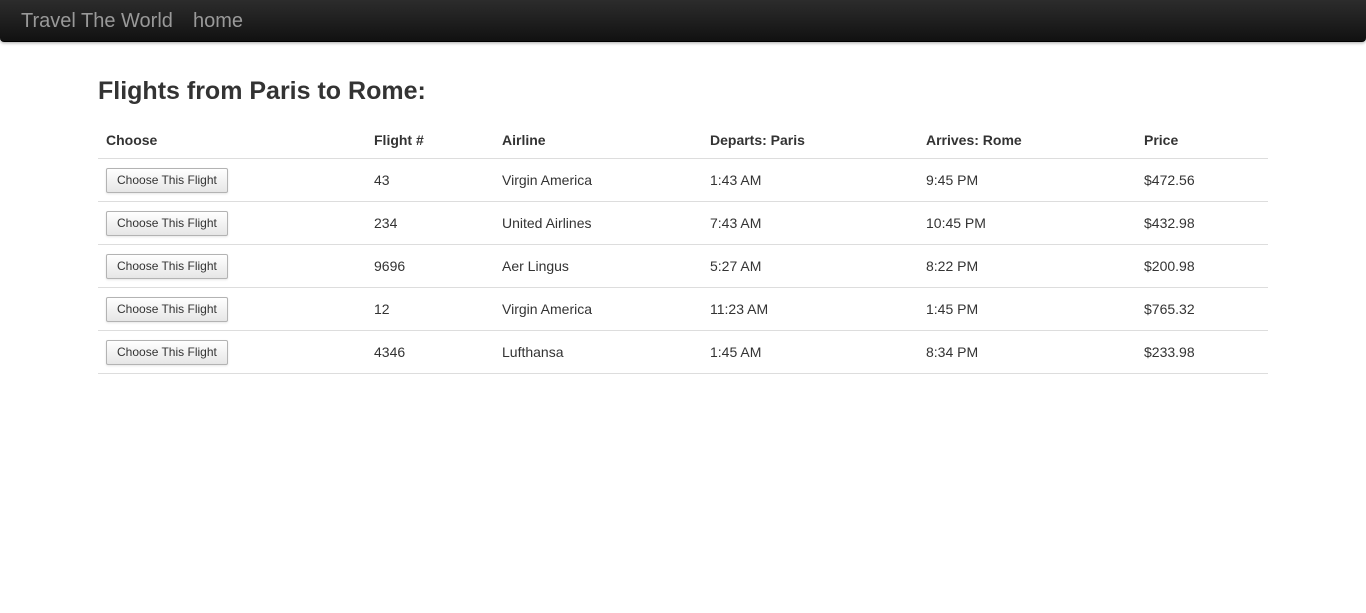 This screenshot has width=1366, height=613. What do you see at coordinates (1027, 266) in the screenshot?
I see `arrives-cell: 8:22 PM` at bounding box center [1027, 266].